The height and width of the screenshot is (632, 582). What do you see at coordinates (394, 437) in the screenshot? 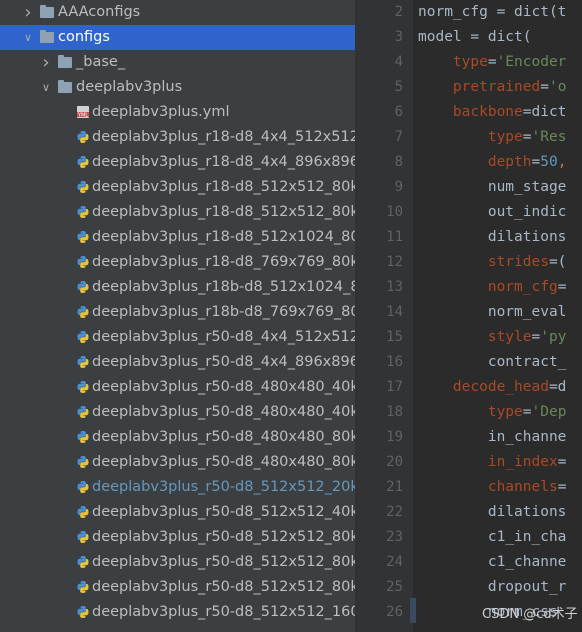
I see `line-number: 19` at bounding box center [394, 437].